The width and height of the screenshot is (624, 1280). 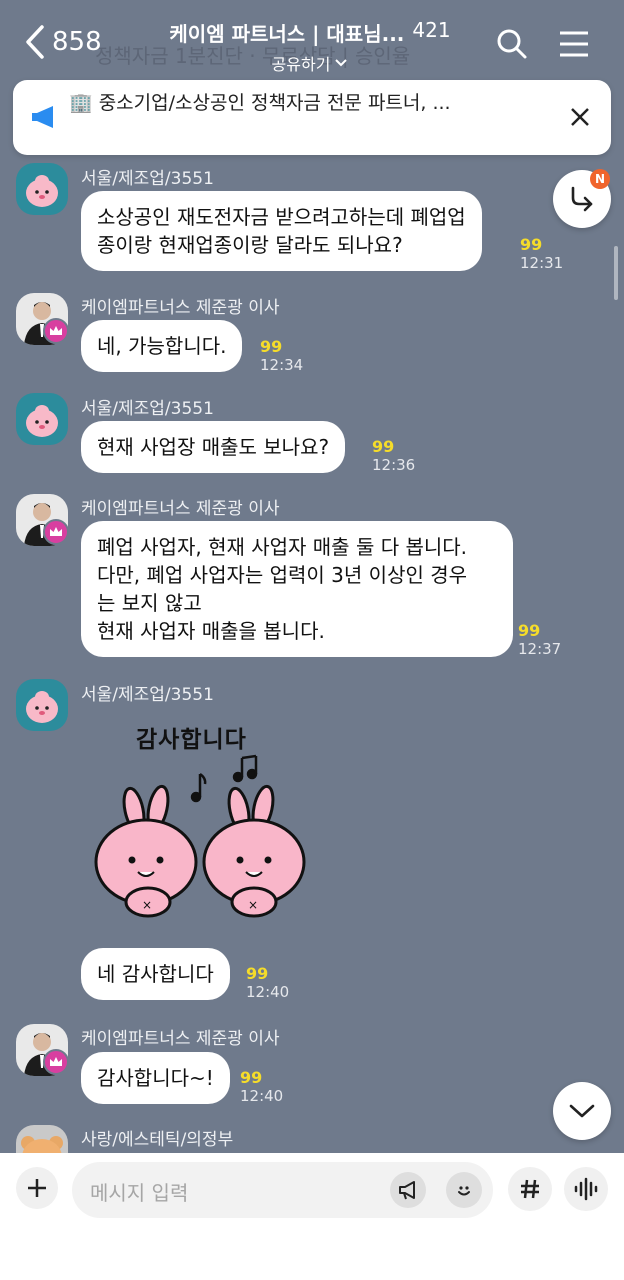 I want to click on new-badge: N, so click(x=600, y=179).